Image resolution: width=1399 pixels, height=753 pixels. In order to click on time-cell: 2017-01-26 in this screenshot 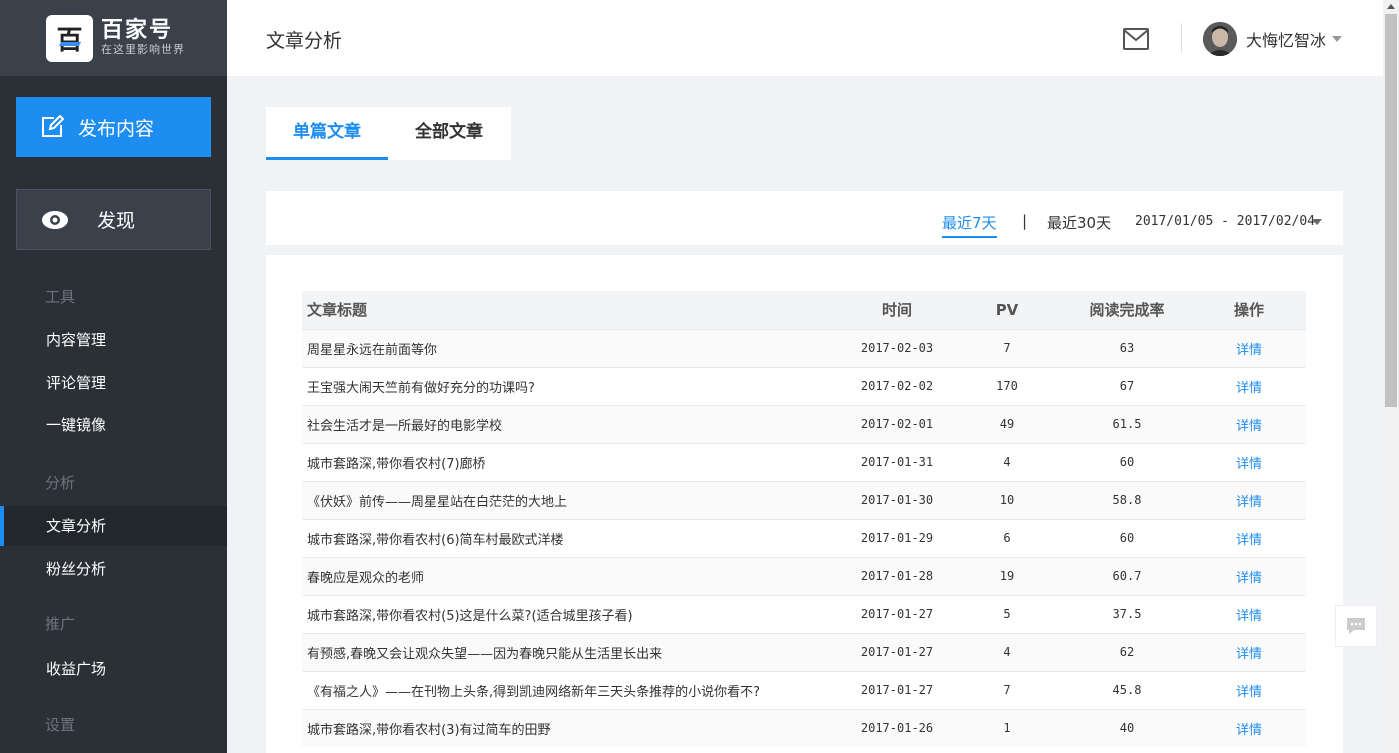, I will do `click(897, 728)`.